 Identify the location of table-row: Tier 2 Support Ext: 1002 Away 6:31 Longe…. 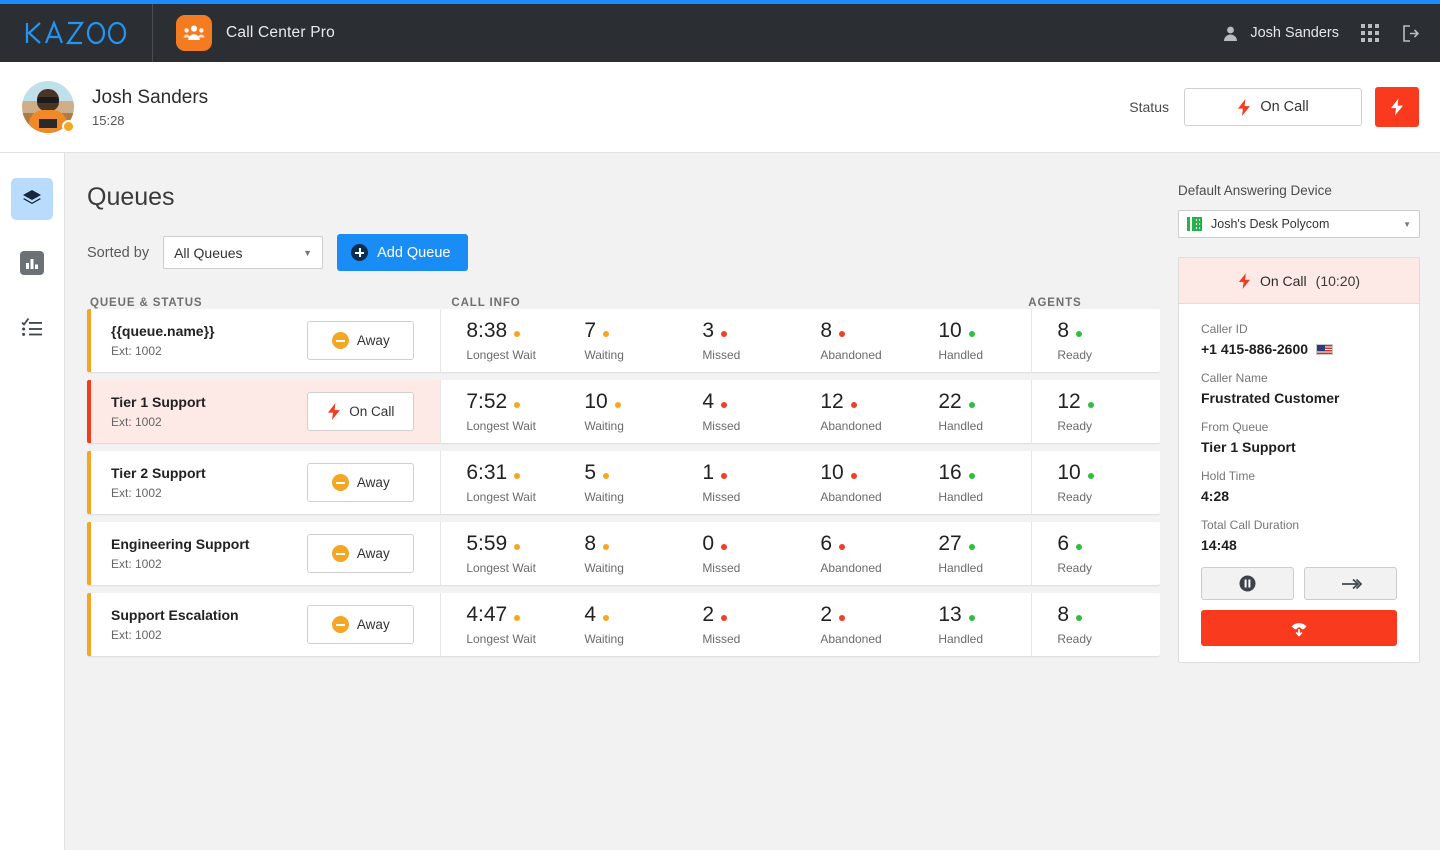
(623, 482).